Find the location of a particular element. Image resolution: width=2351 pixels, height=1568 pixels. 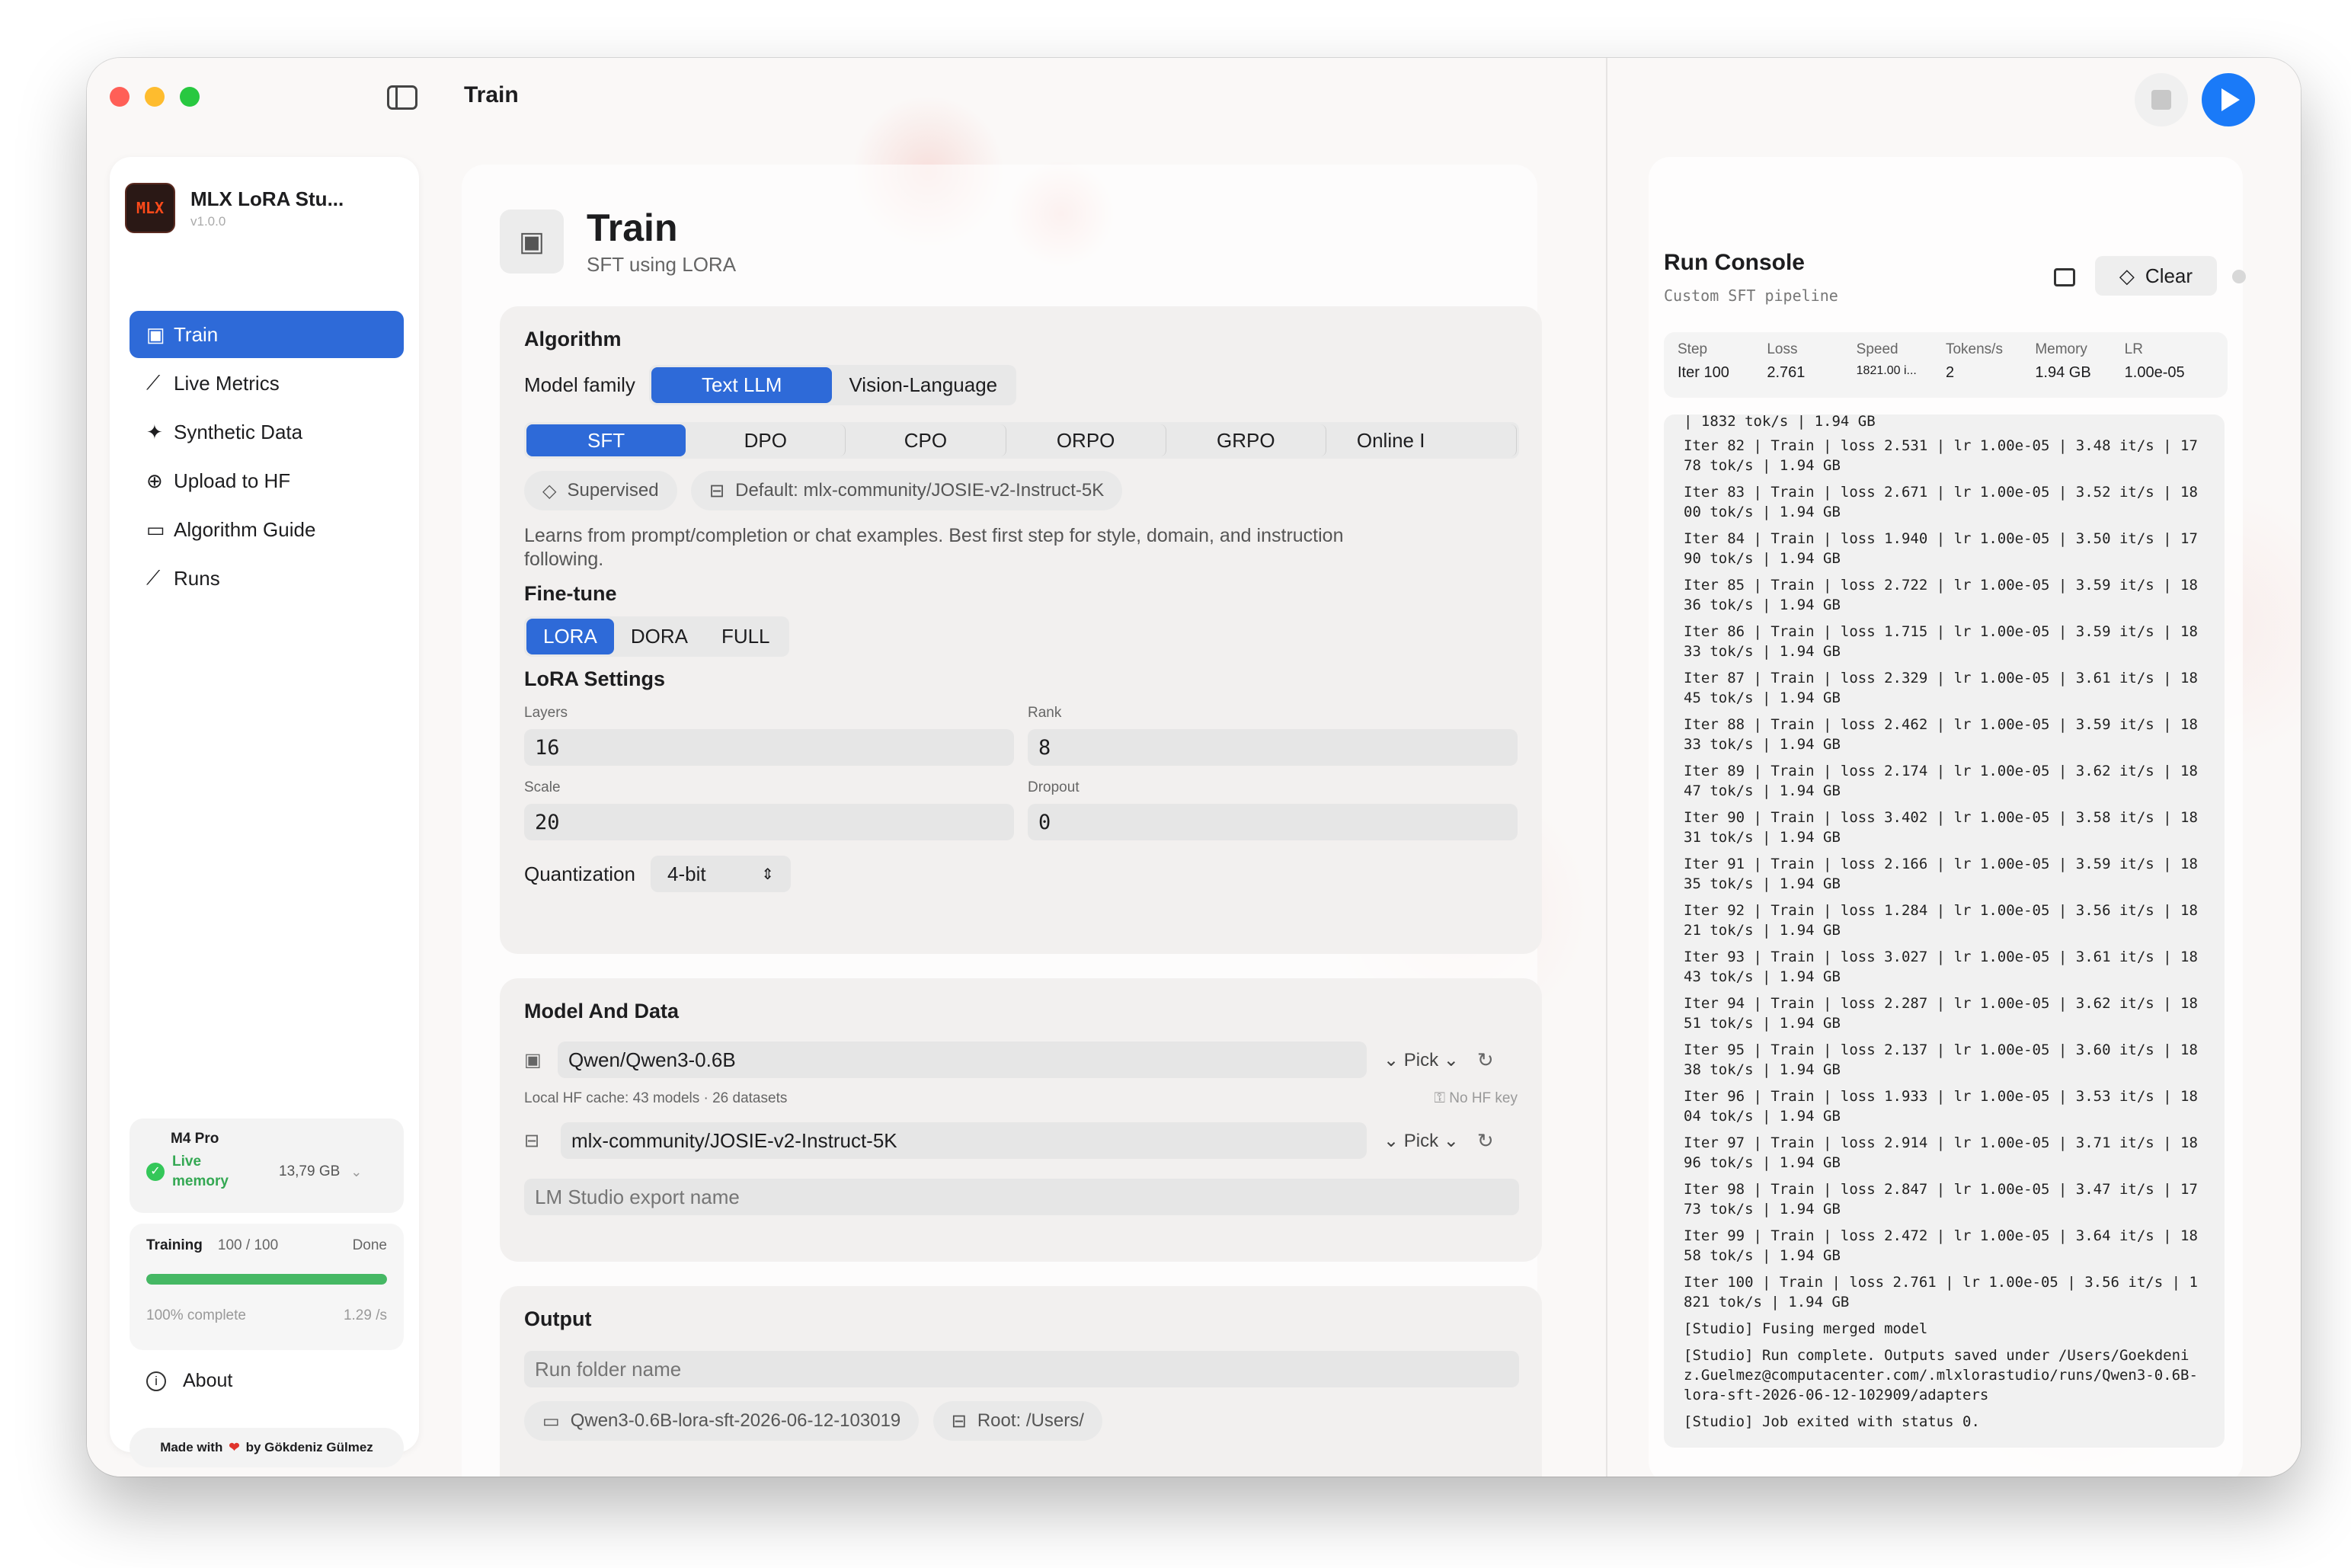

output-root-tag: ⊟ Root: /Users/ is located at coordinates (1017, 1421).